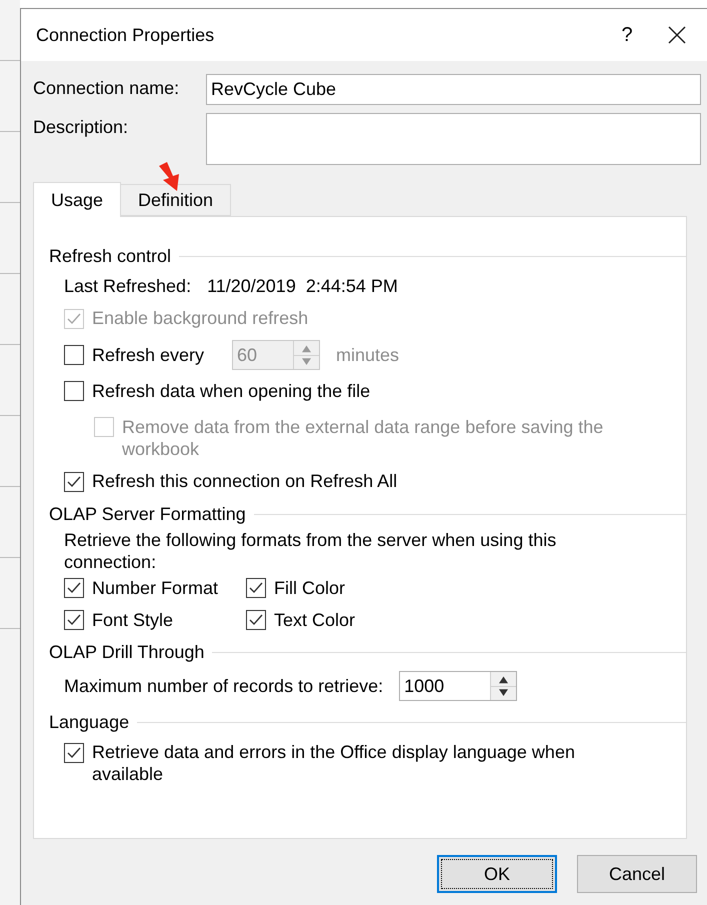 This screenshot has width=707, height=905. I want to click on checkbox-label: Refresh this connection on Refresh All, so click(245, 481).